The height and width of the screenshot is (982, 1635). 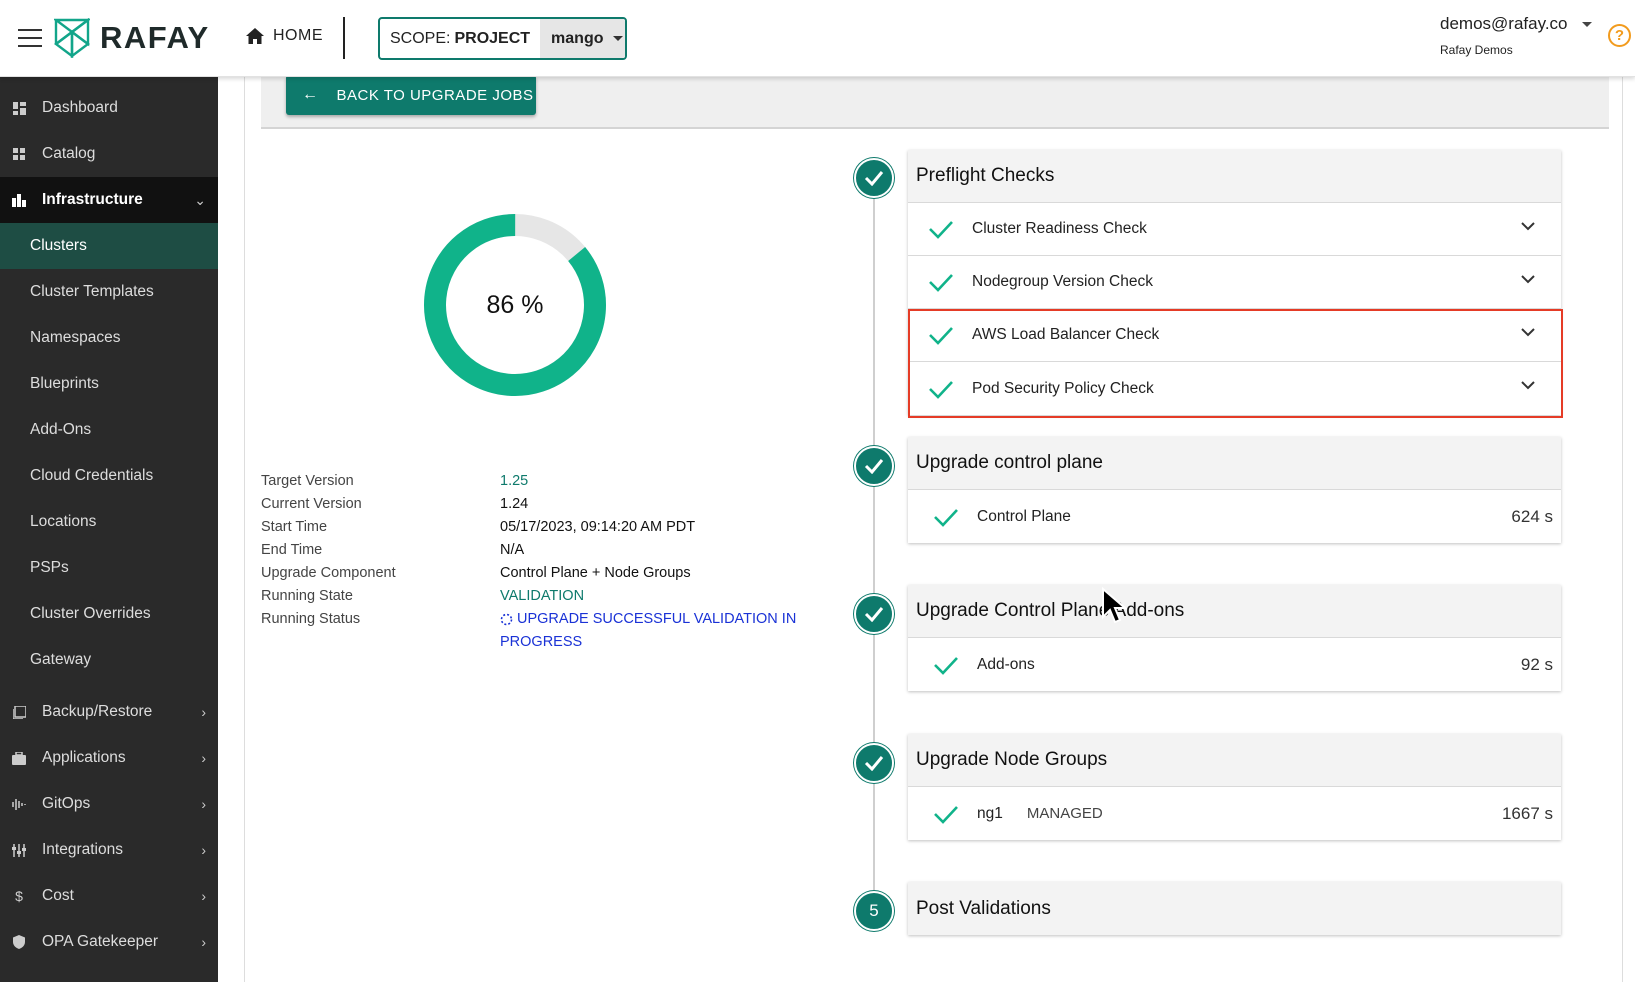 What do you see at coordinates (874, 545) in the screenshot?
I see `timeline-line` at bounding box center [874, 545].